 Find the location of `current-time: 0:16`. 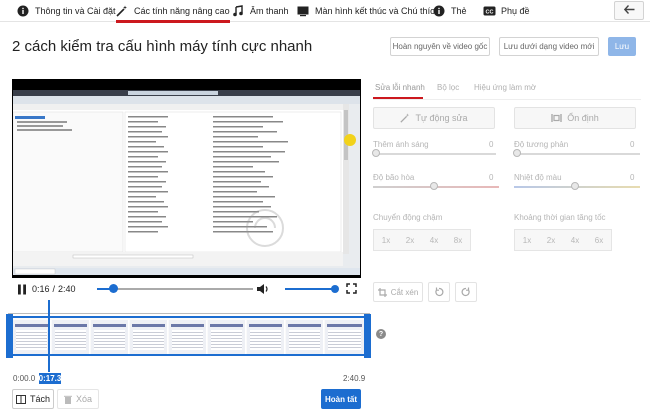

current-time: 0:16 is located at coordinates (41, 289).